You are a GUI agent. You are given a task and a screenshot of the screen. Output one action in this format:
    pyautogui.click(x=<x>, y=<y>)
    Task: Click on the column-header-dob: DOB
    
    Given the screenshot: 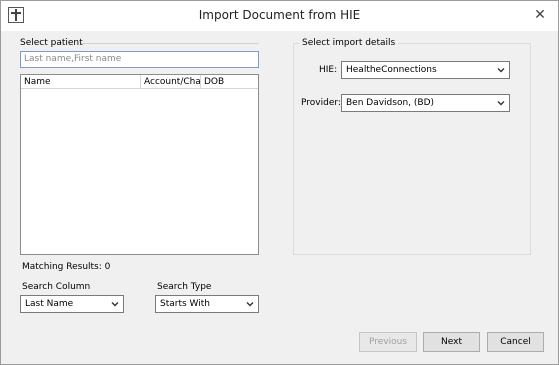 What is the action you would take?
    pyautogui.click(x=229, y=82)
    